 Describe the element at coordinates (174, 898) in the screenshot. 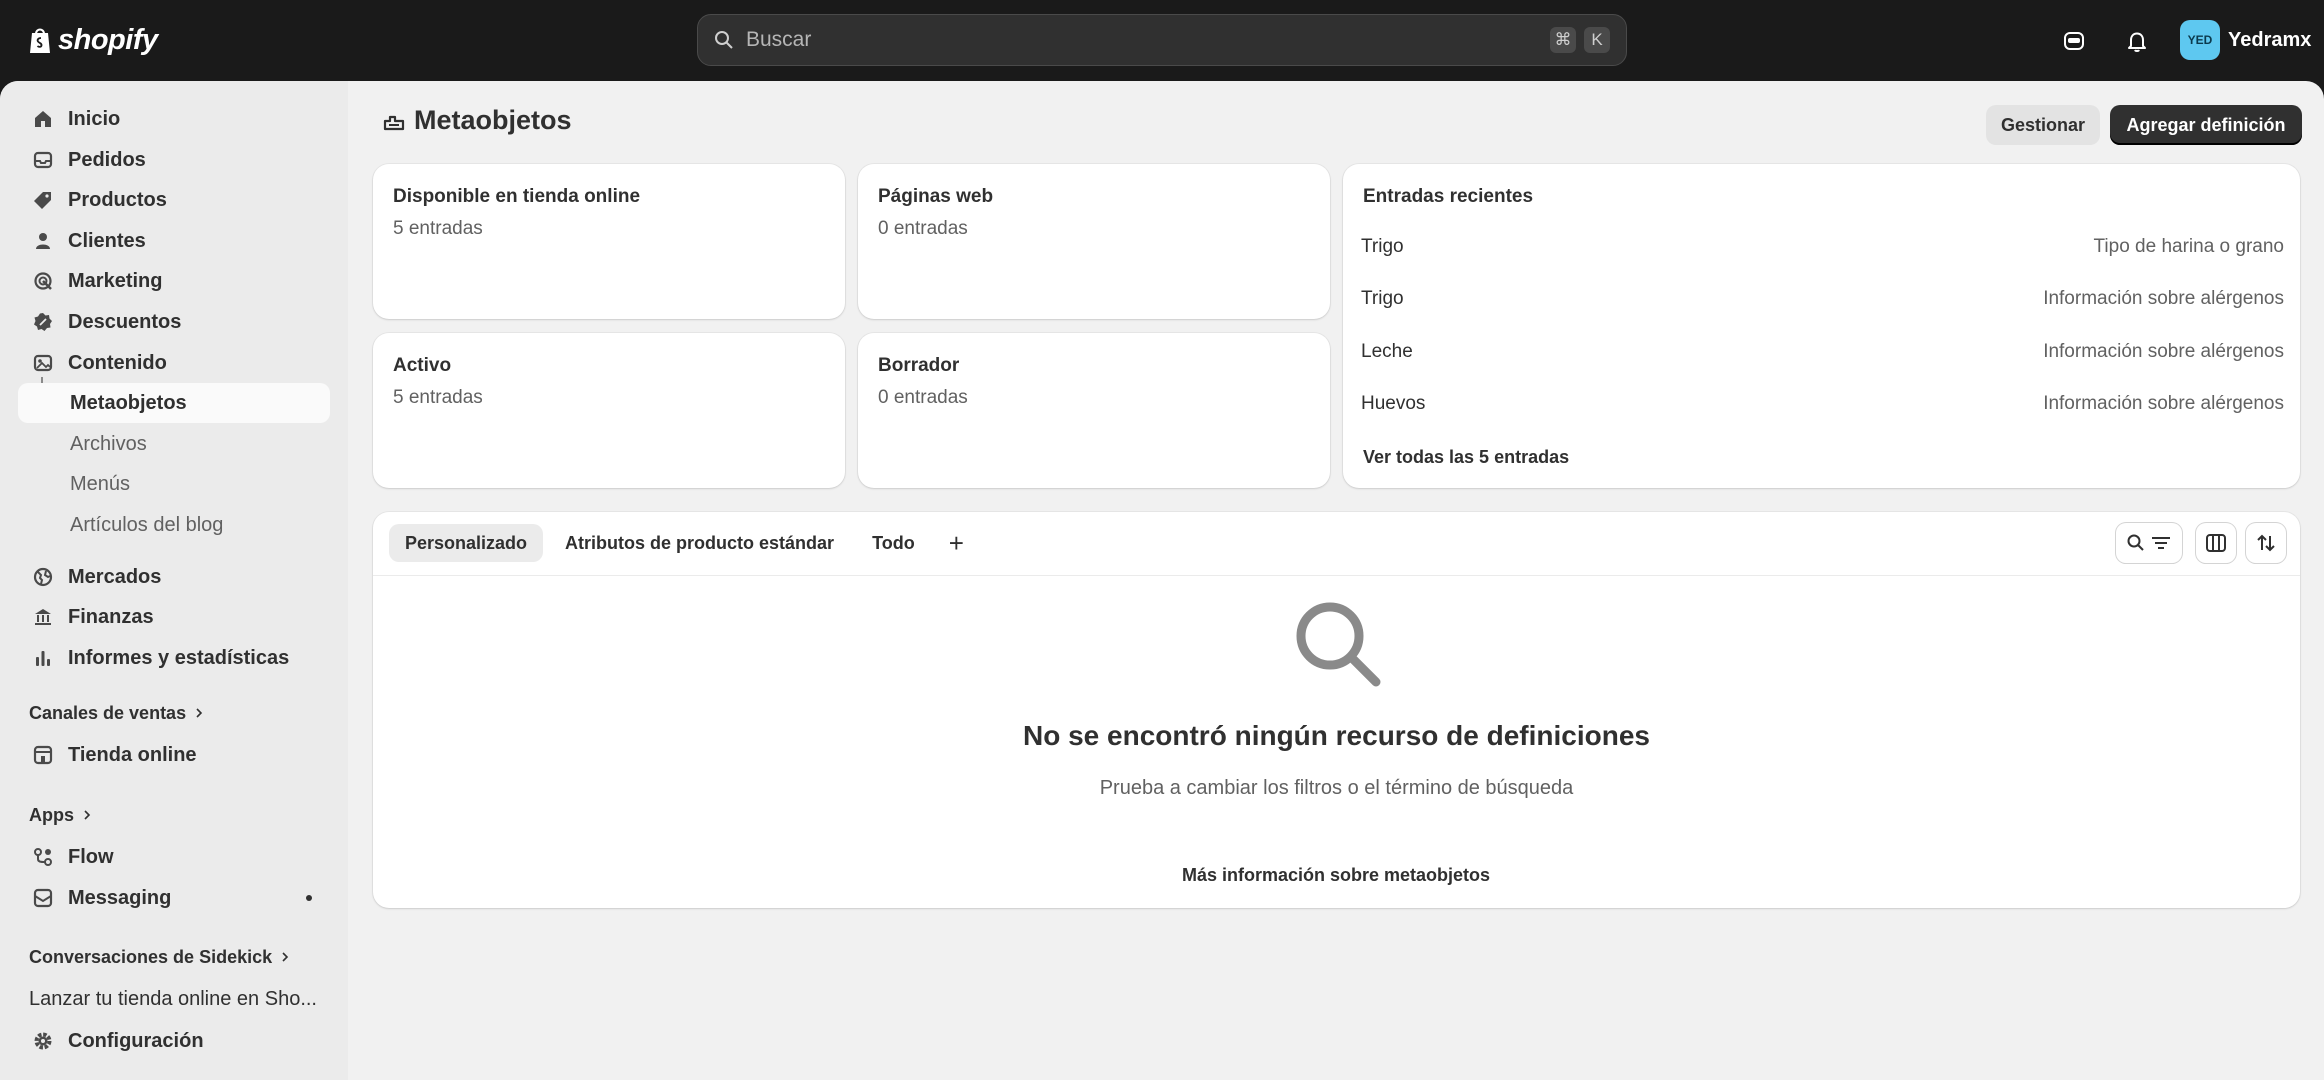

I see `sidebar-item-messaging: Messaging` at that location.